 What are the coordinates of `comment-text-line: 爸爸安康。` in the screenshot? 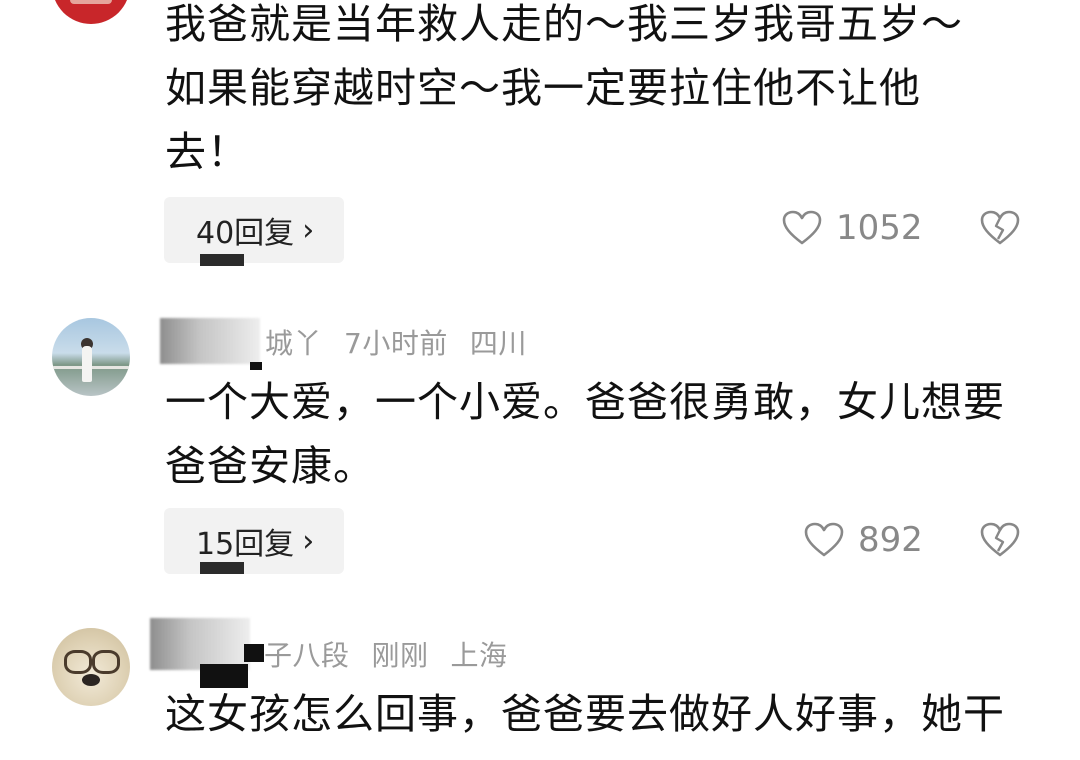 It's located at (270, 466).